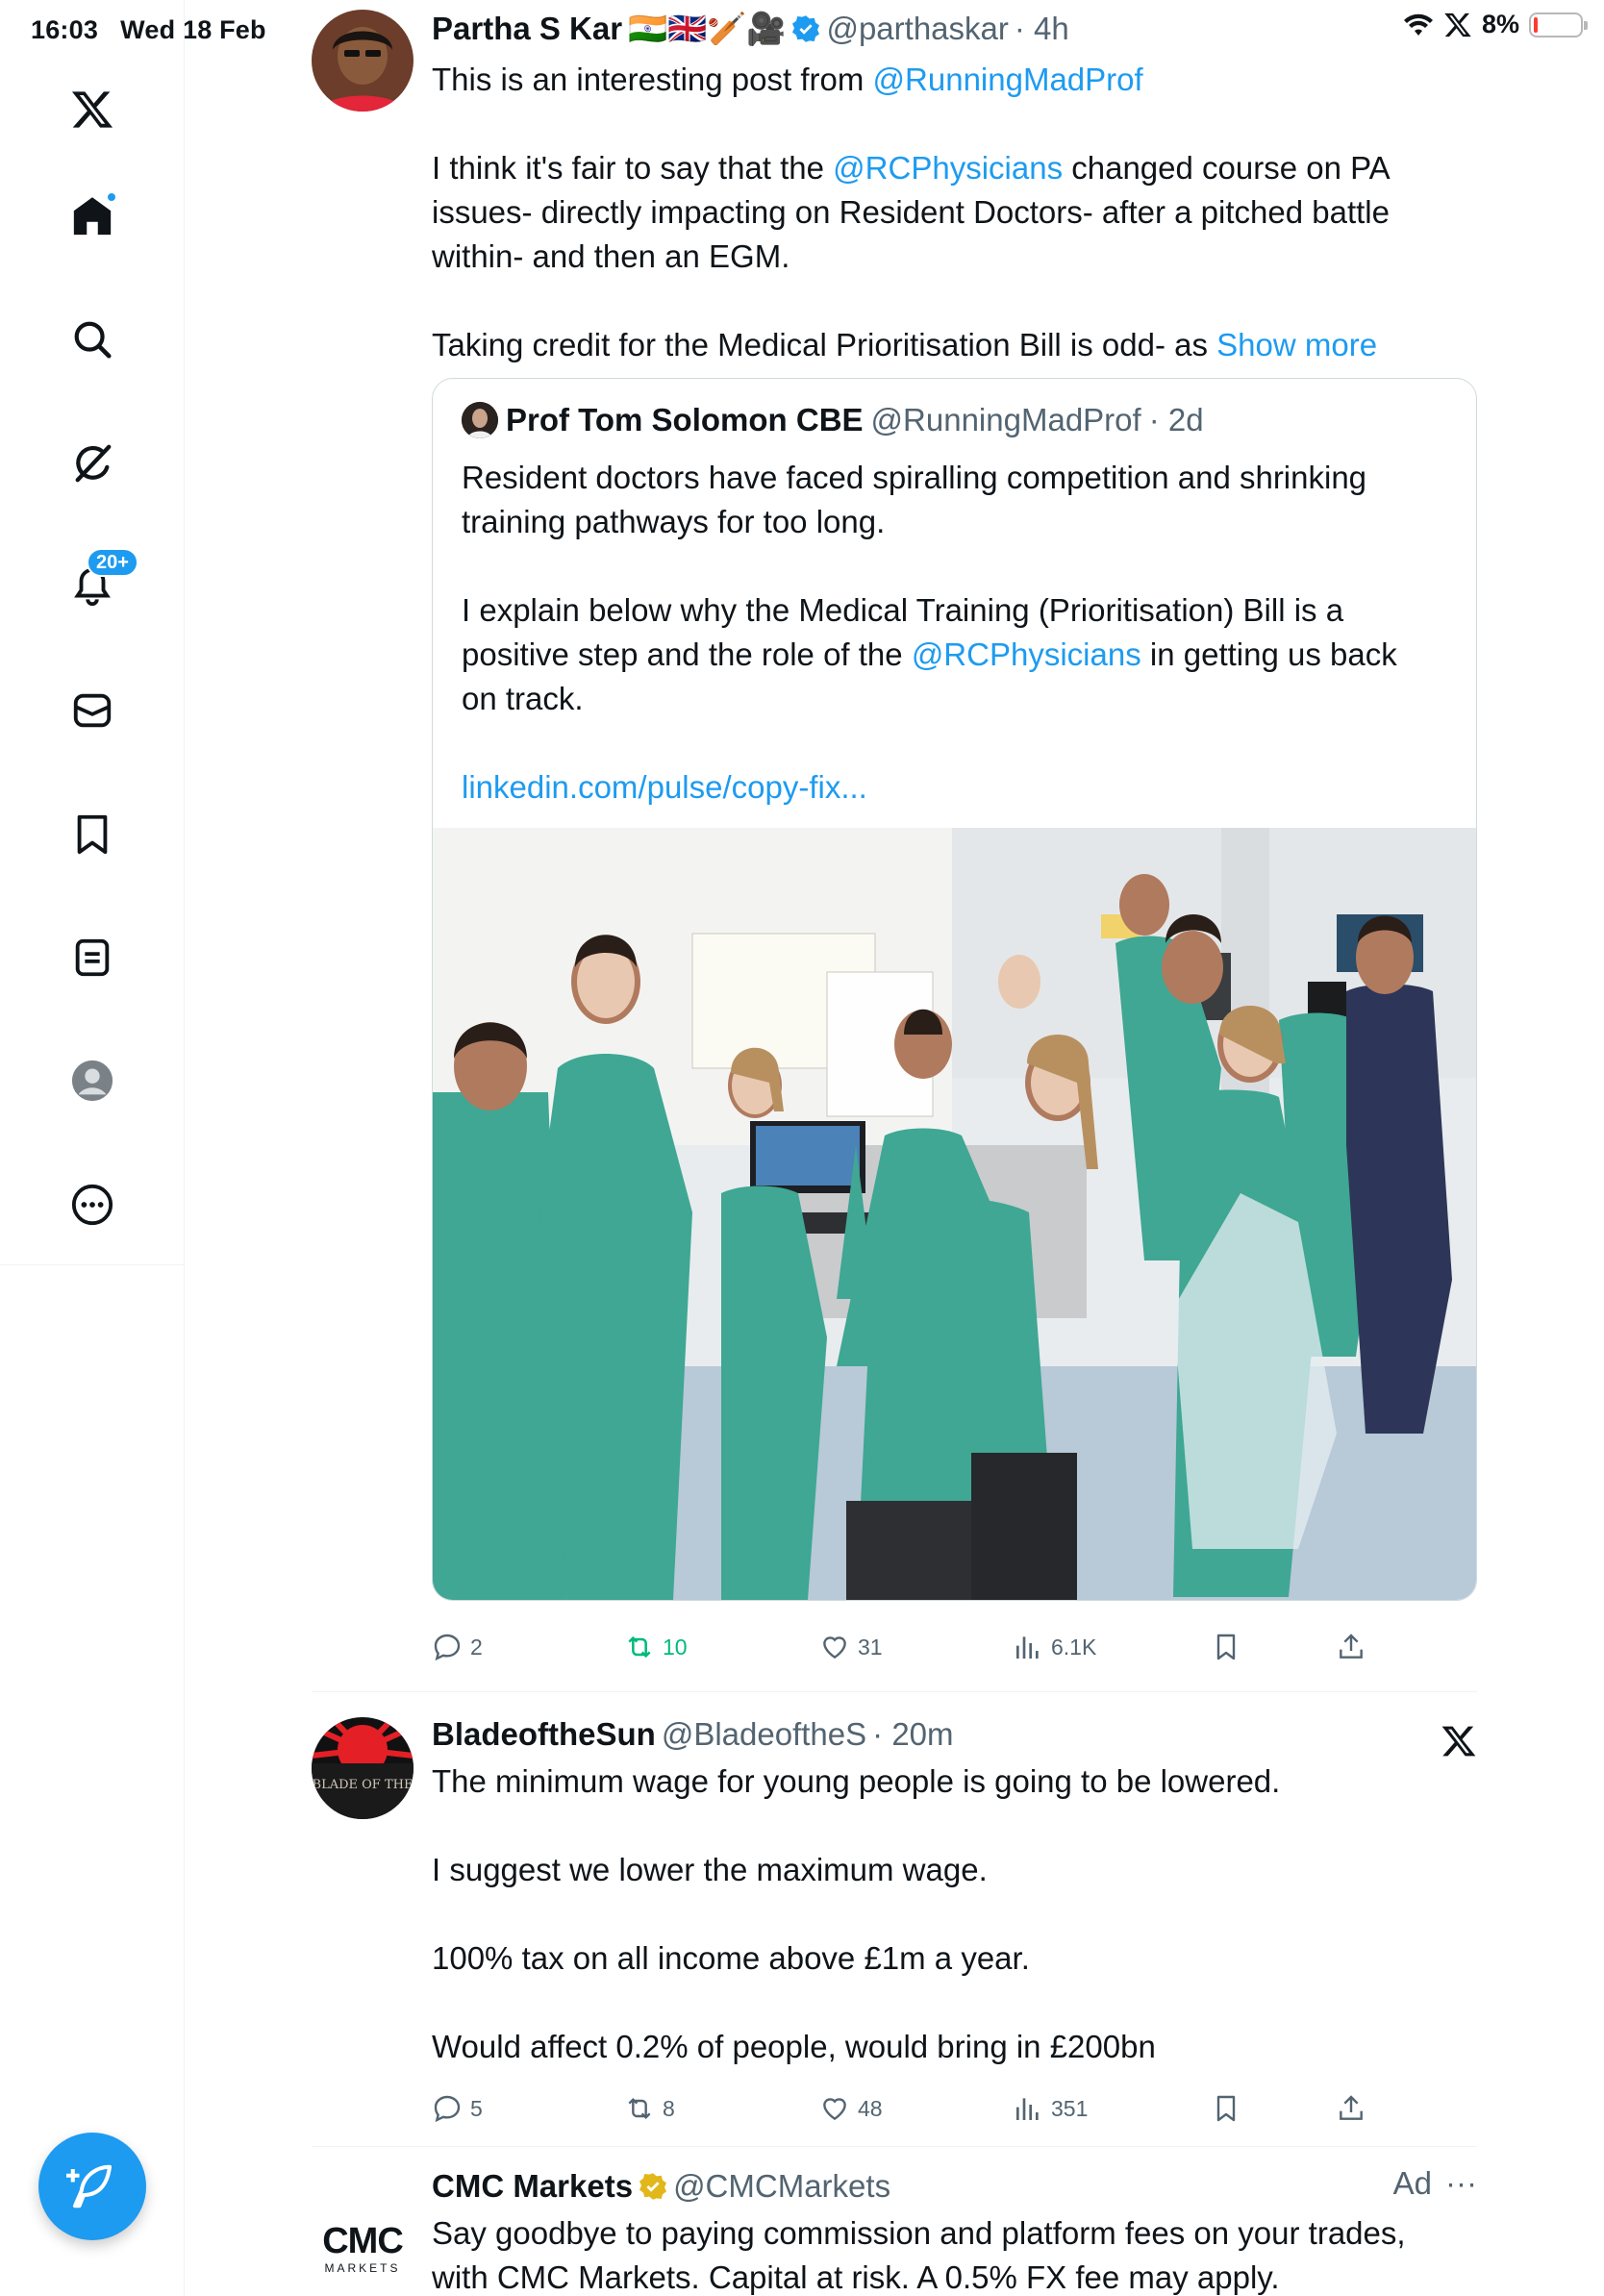 This screenshot has width=1604, height=2296. Describe the element at coordinates (1042, 29) in the screenshot. I see `post-time: · 4h` at that location.